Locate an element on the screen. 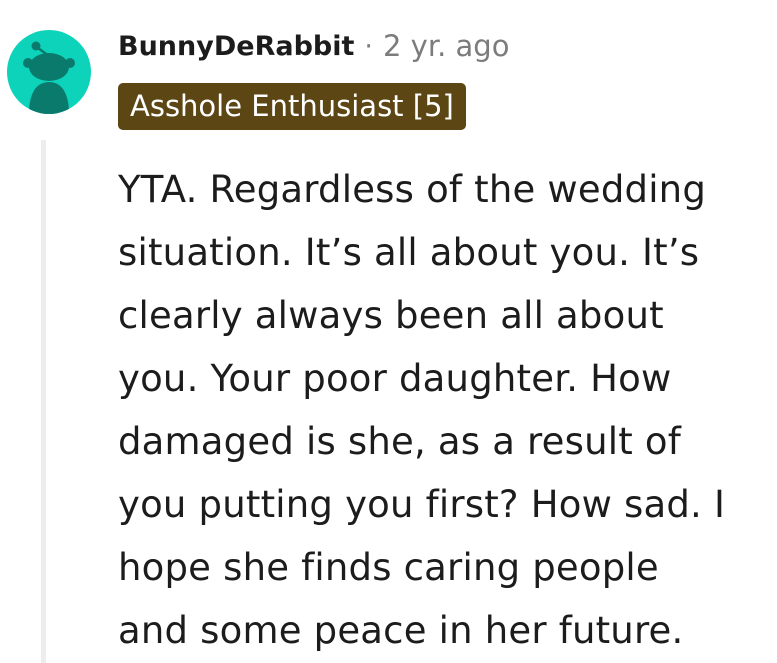 This screenshot has width=777, height=663. comment-body-line: and some peace in her future. is located at coordinates (401, 630).